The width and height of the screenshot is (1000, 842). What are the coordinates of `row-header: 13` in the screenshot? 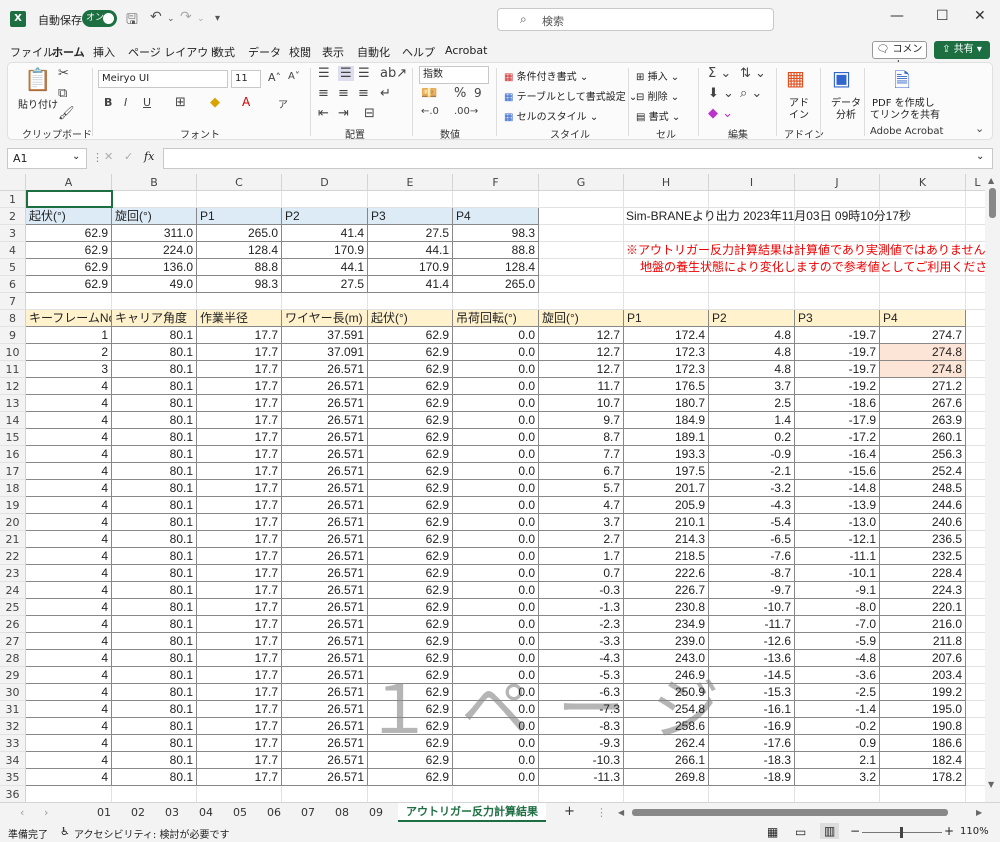 It's located at (13, 403).